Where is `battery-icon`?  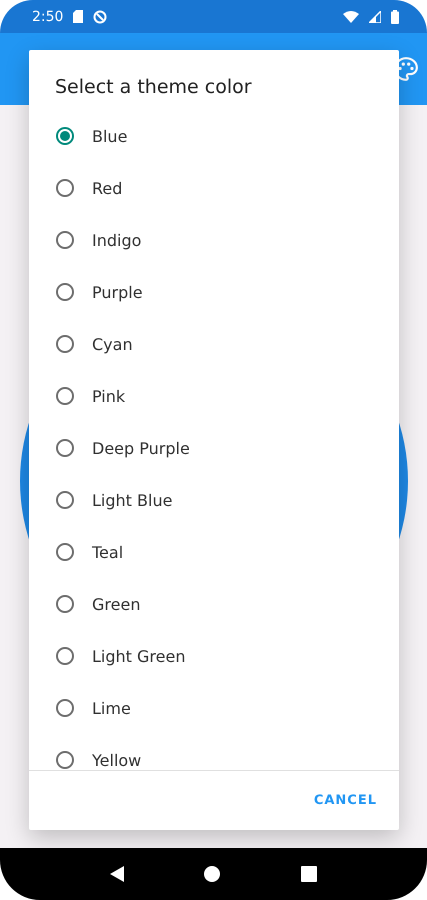 battery-icon is located at coordinates (395, 17).